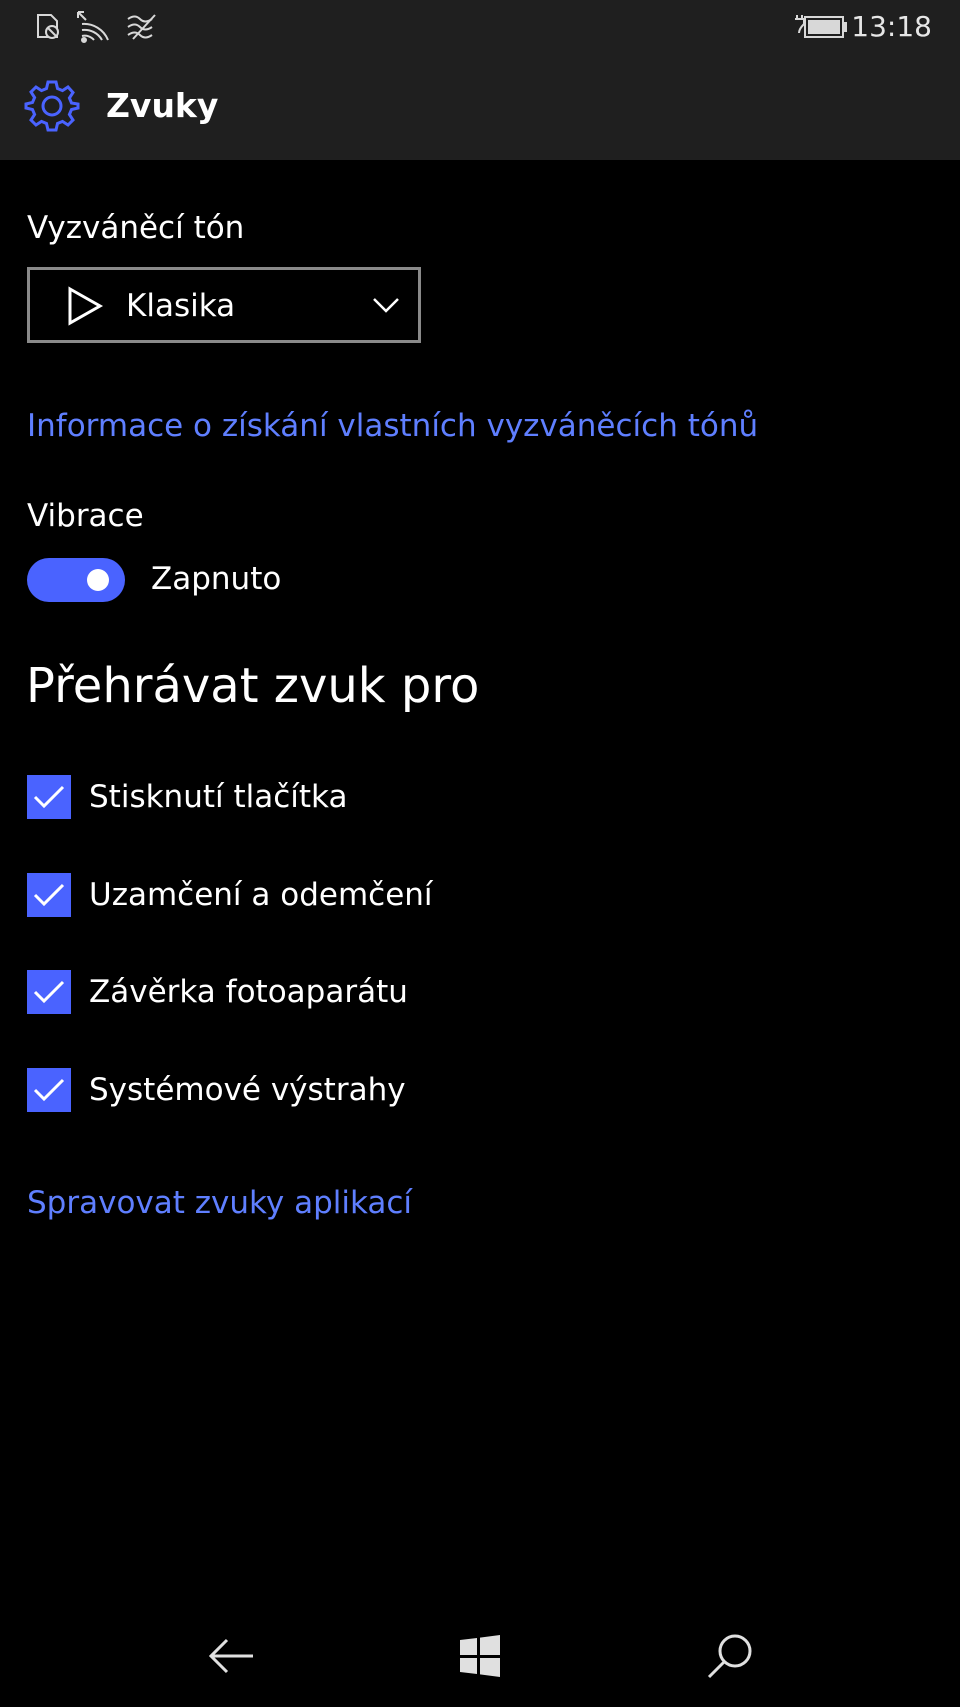  Describe the element at coordinates (480, 26) in the screenshot. I see `status-bar: 13:18` at that location.